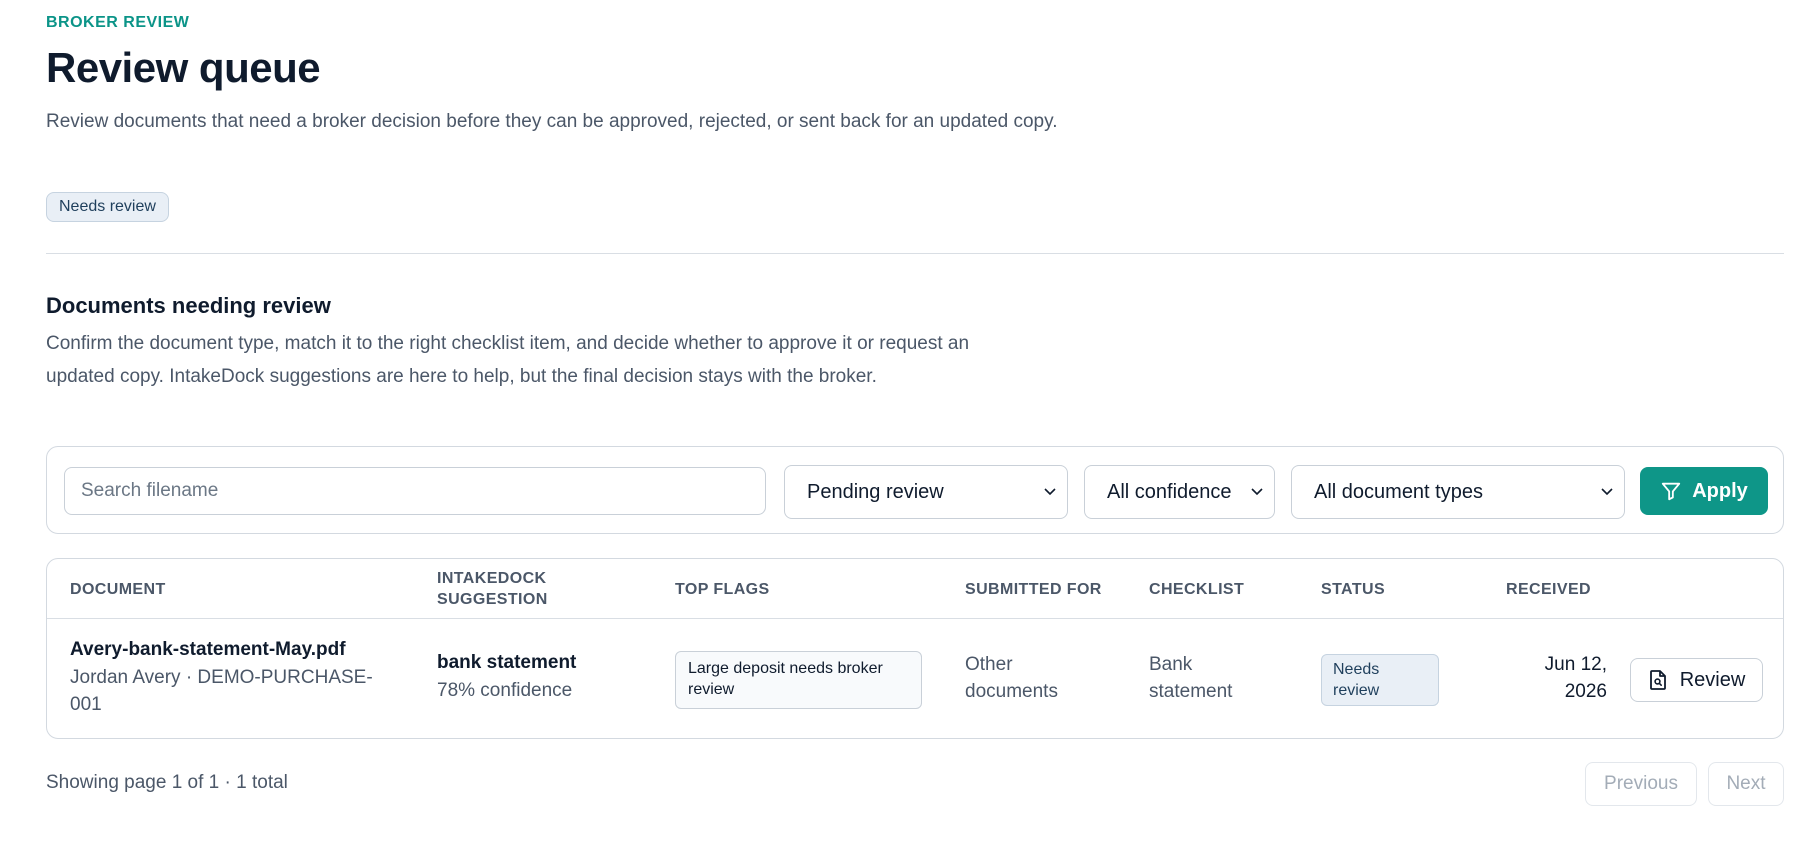 The height and width of the screenshot is (849, 1800). I want to click on document-type-select: All document types, so click(1458, 492).